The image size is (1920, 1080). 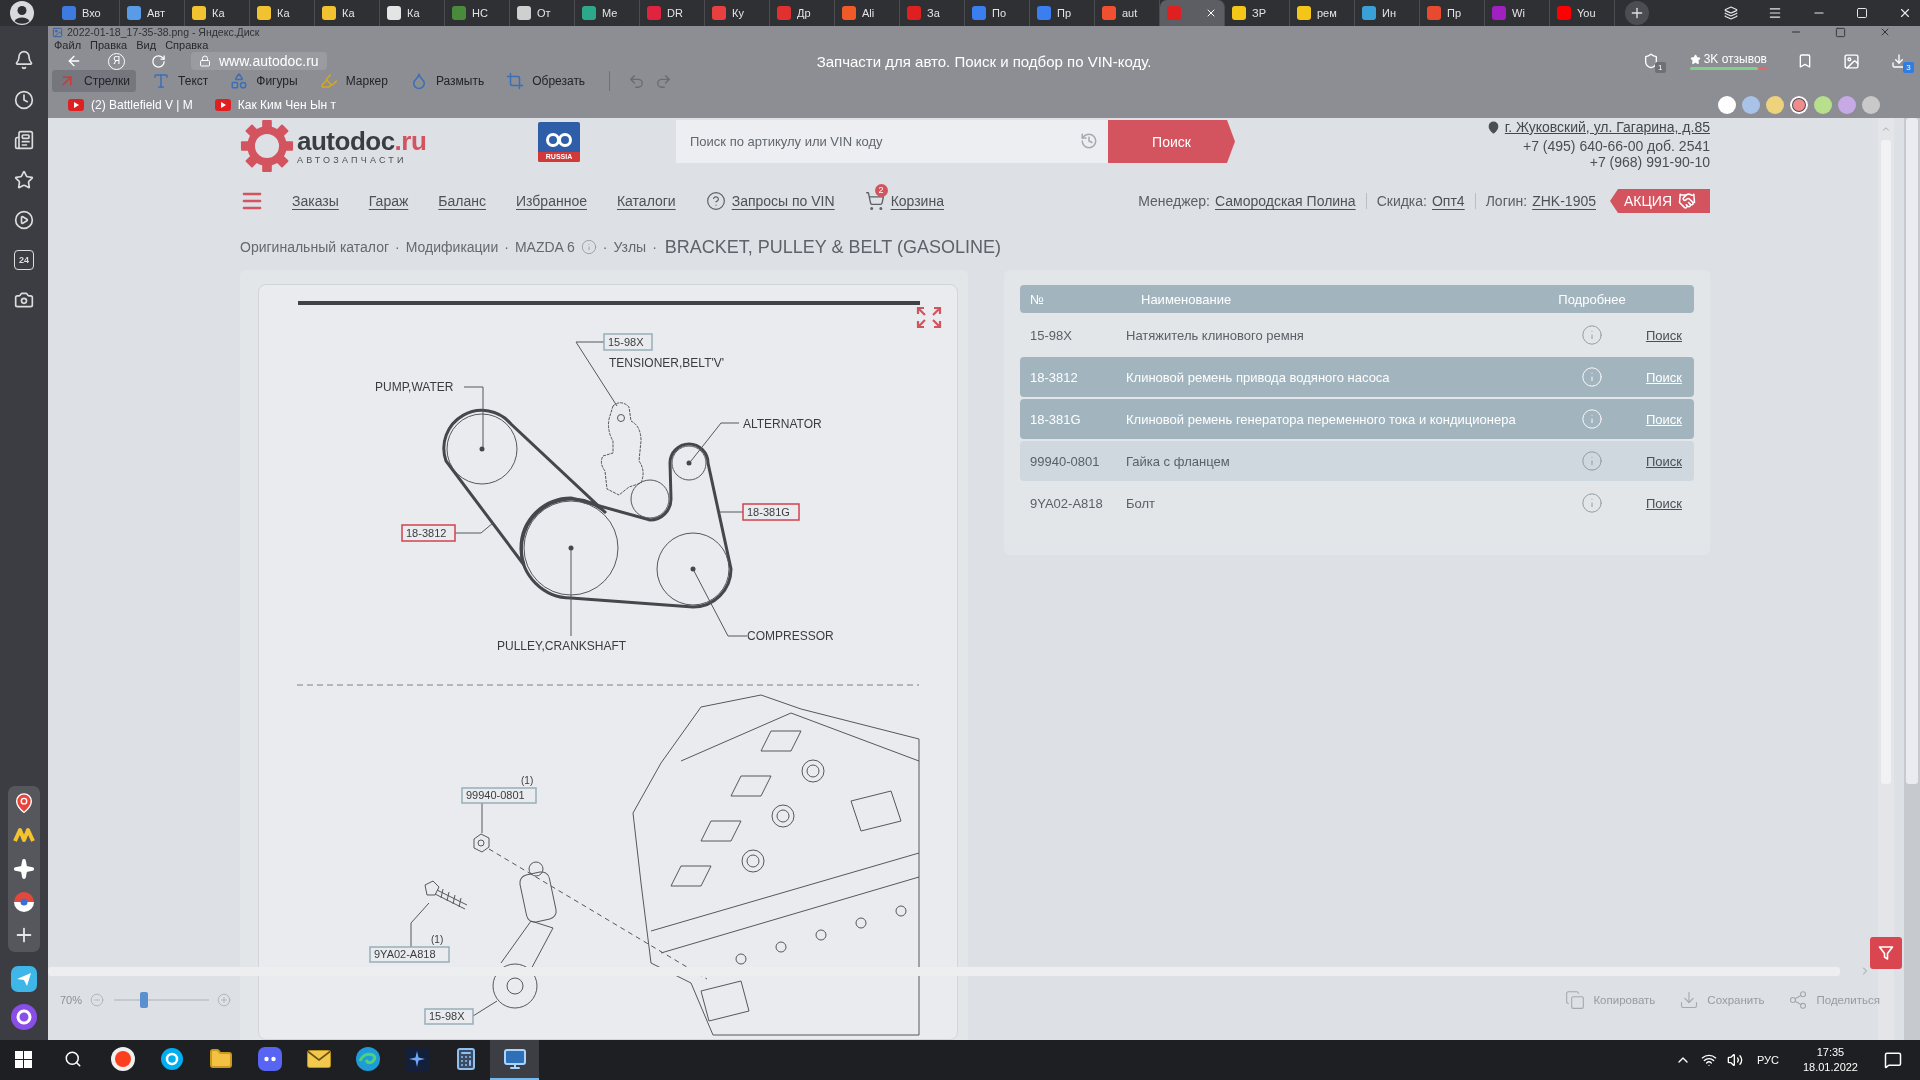 I want to click on hex-nut, so click(x=481, y=843).